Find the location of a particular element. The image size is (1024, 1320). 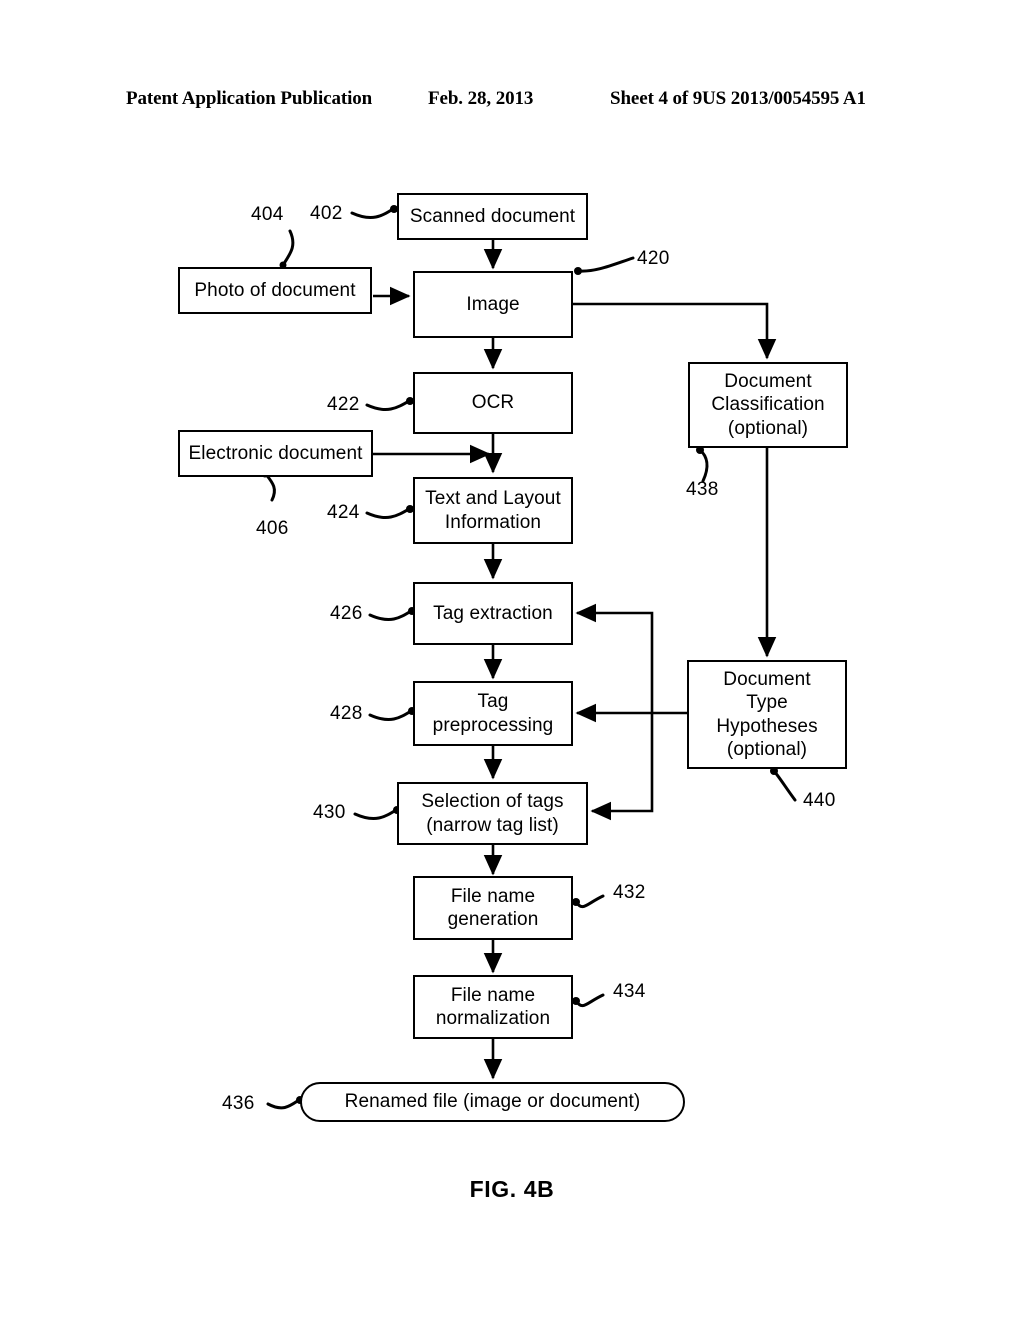

header-date: Feb. 28, 2013 is located at coordinates (481, 98).